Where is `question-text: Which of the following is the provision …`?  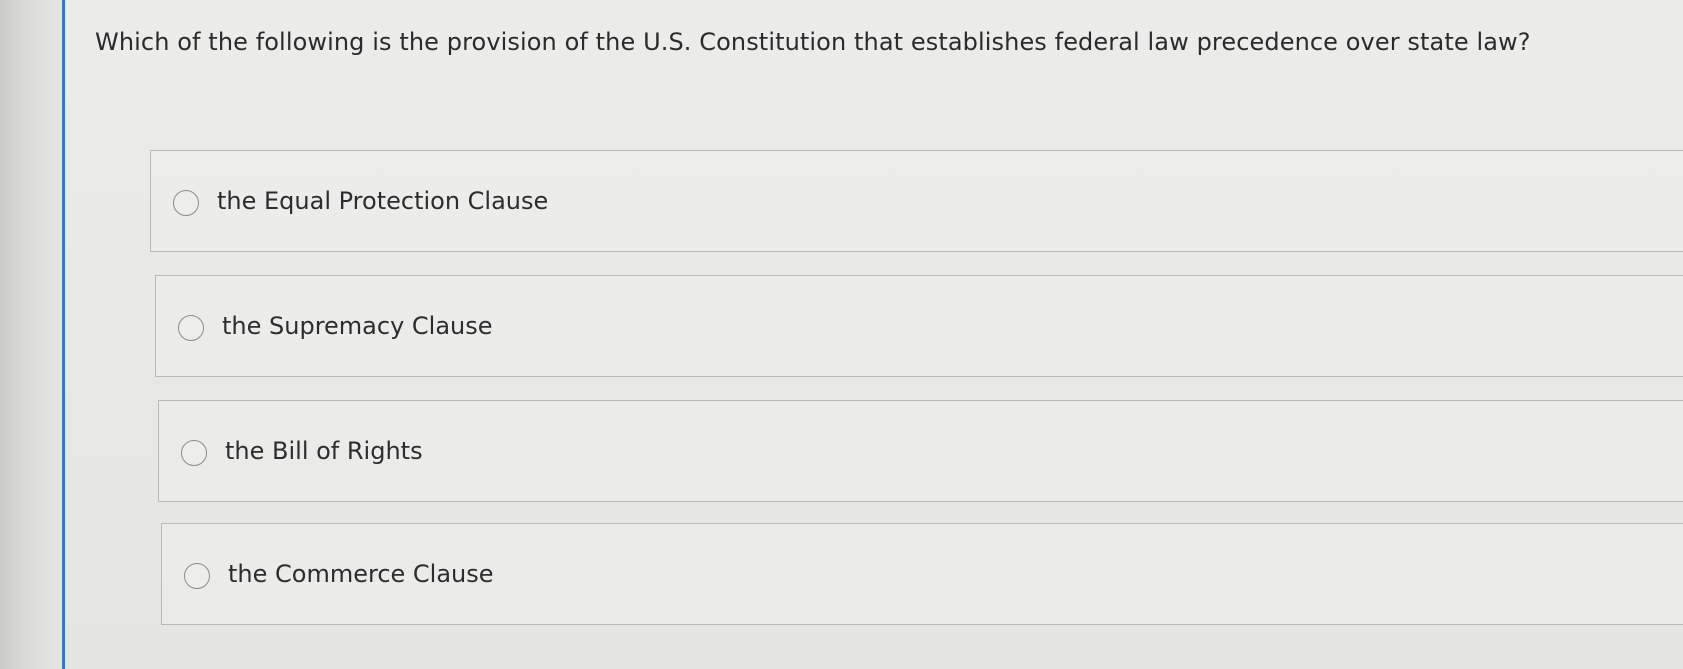
question-text: Which of the following is the provision … is located at coordinates (813, 42).